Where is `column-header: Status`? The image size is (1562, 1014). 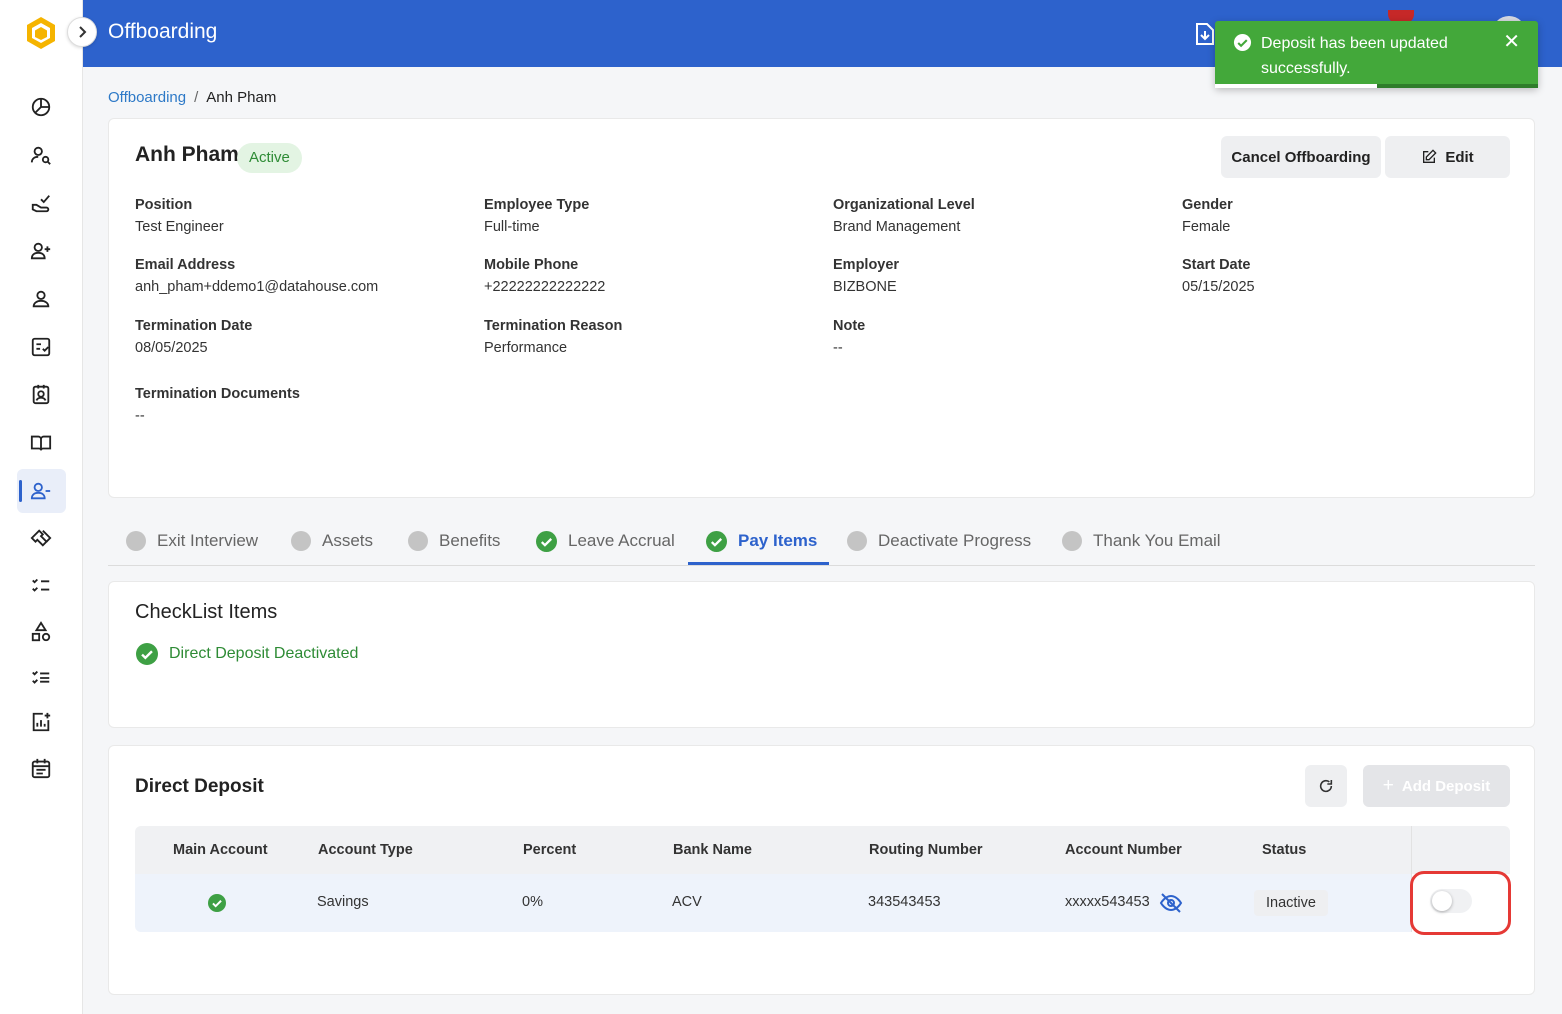 column-header: Status is located at coordinates (1284, 850).